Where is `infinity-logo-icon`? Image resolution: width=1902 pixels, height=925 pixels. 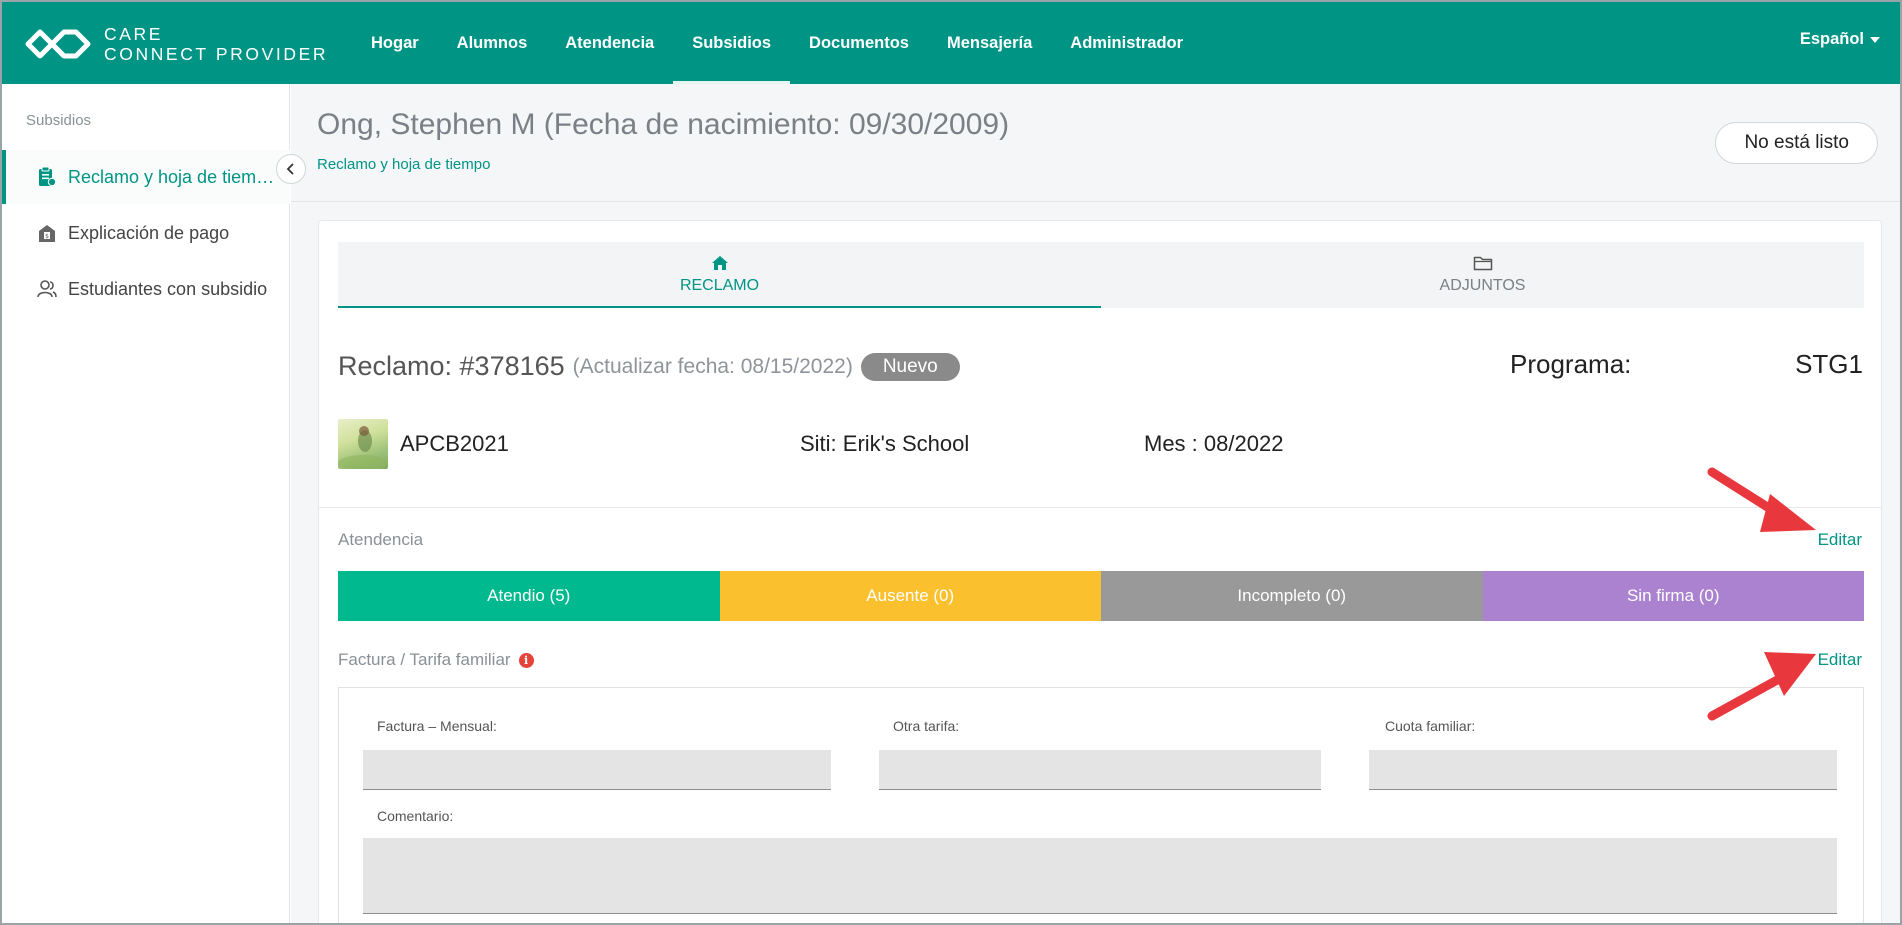 infinity-logo-icon is located at coordinates (58, 44).